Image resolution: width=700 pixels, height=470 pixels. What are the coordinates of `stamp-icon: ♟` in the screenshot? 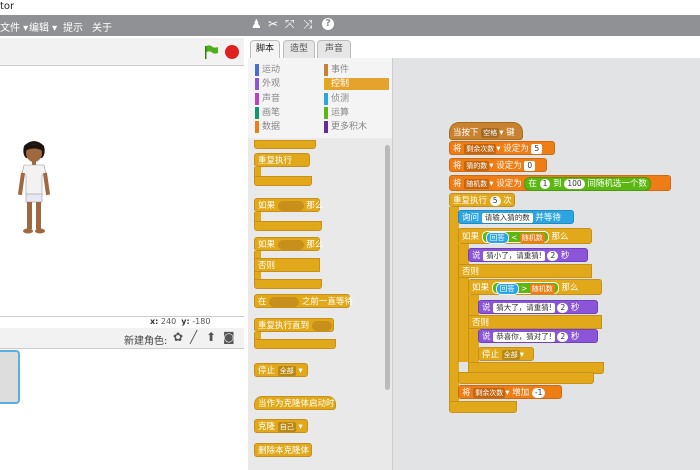 It's located at (256, 24).